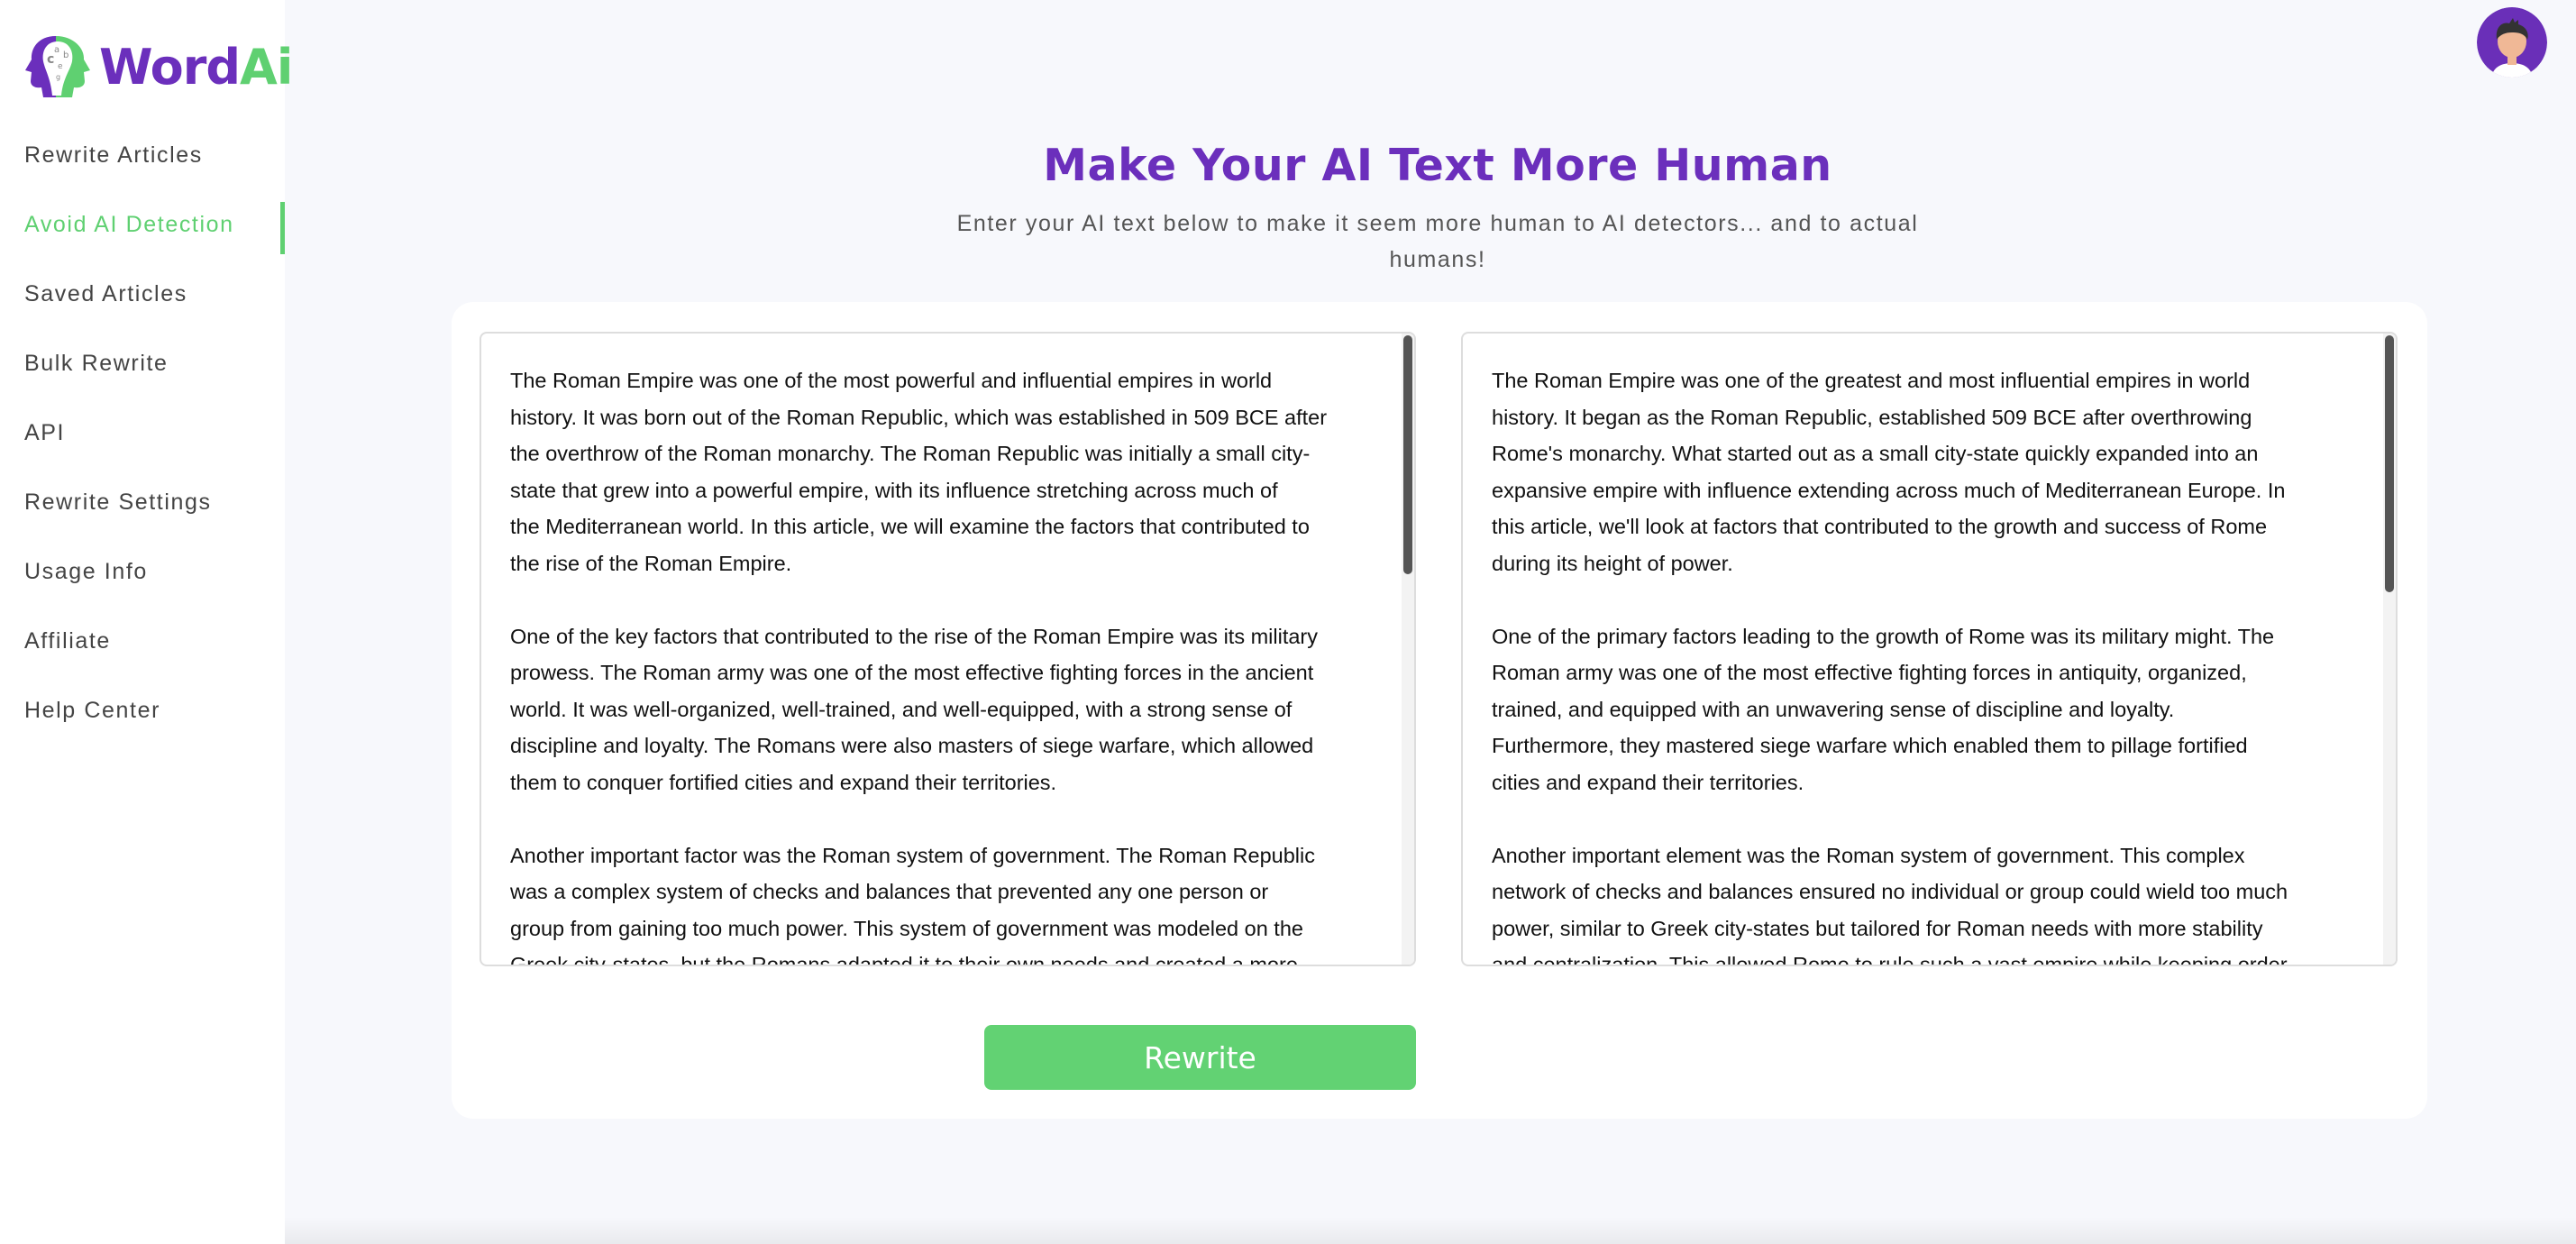 The width and height of the screenshot is (2576, 1244). What do you see at coordinates (2390, 463) in the screenshot?
I see `output-scrollbar-thumb` at bounding box center [2390, 463].